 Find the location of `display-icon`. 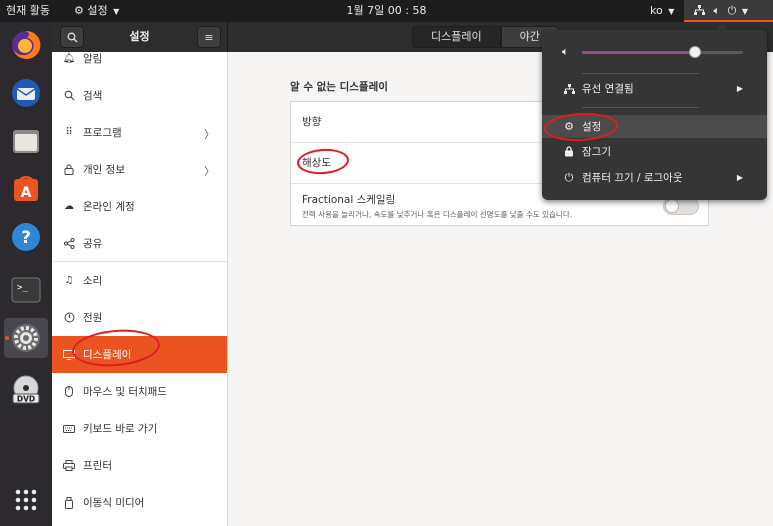

display-icon is located at coordinates (69, 355).